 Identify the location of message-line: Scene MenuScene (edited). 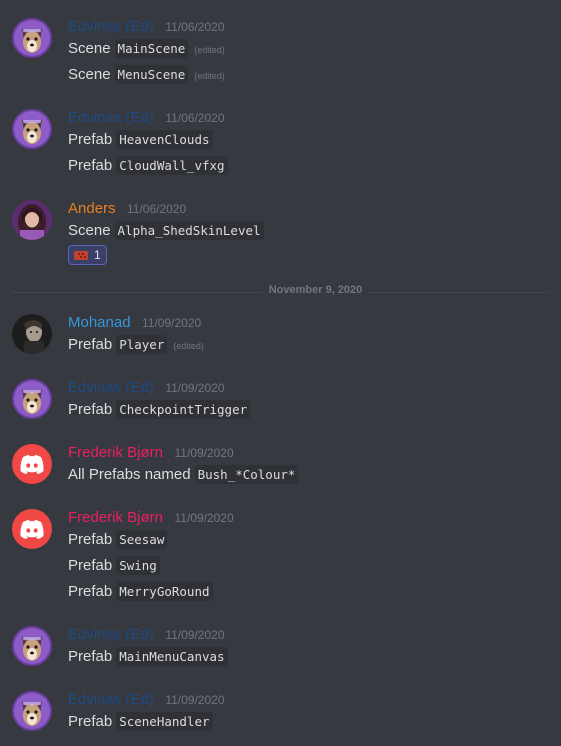
(146, 75).